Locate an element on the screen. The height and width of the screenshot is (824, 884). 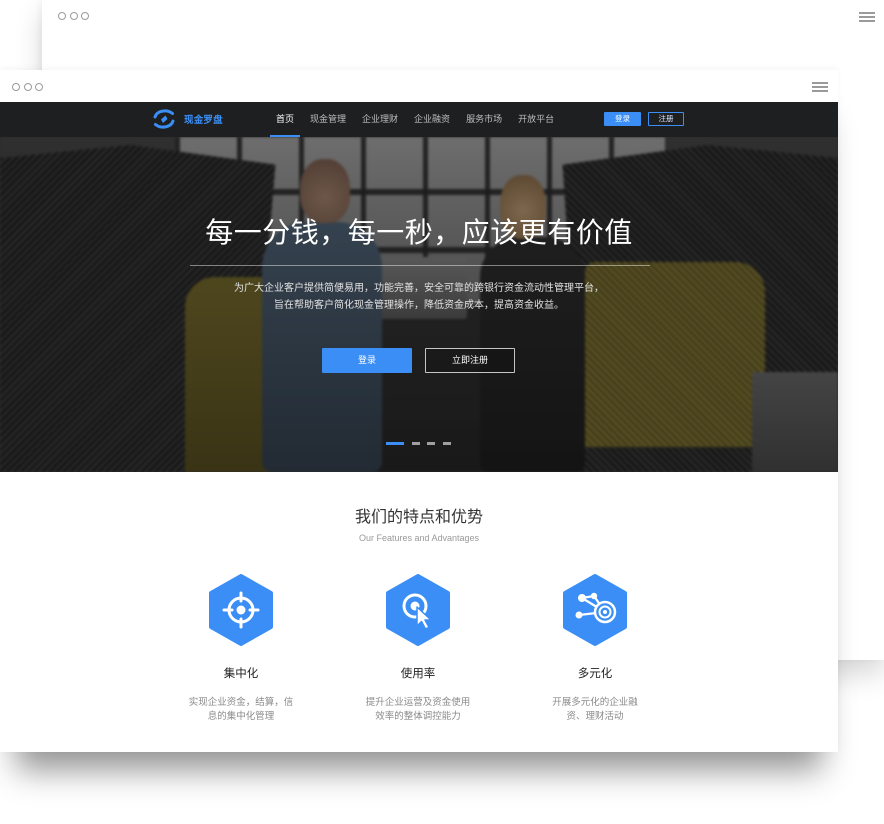
nav-item-home: 首页 is located at coordinates (285, 119).